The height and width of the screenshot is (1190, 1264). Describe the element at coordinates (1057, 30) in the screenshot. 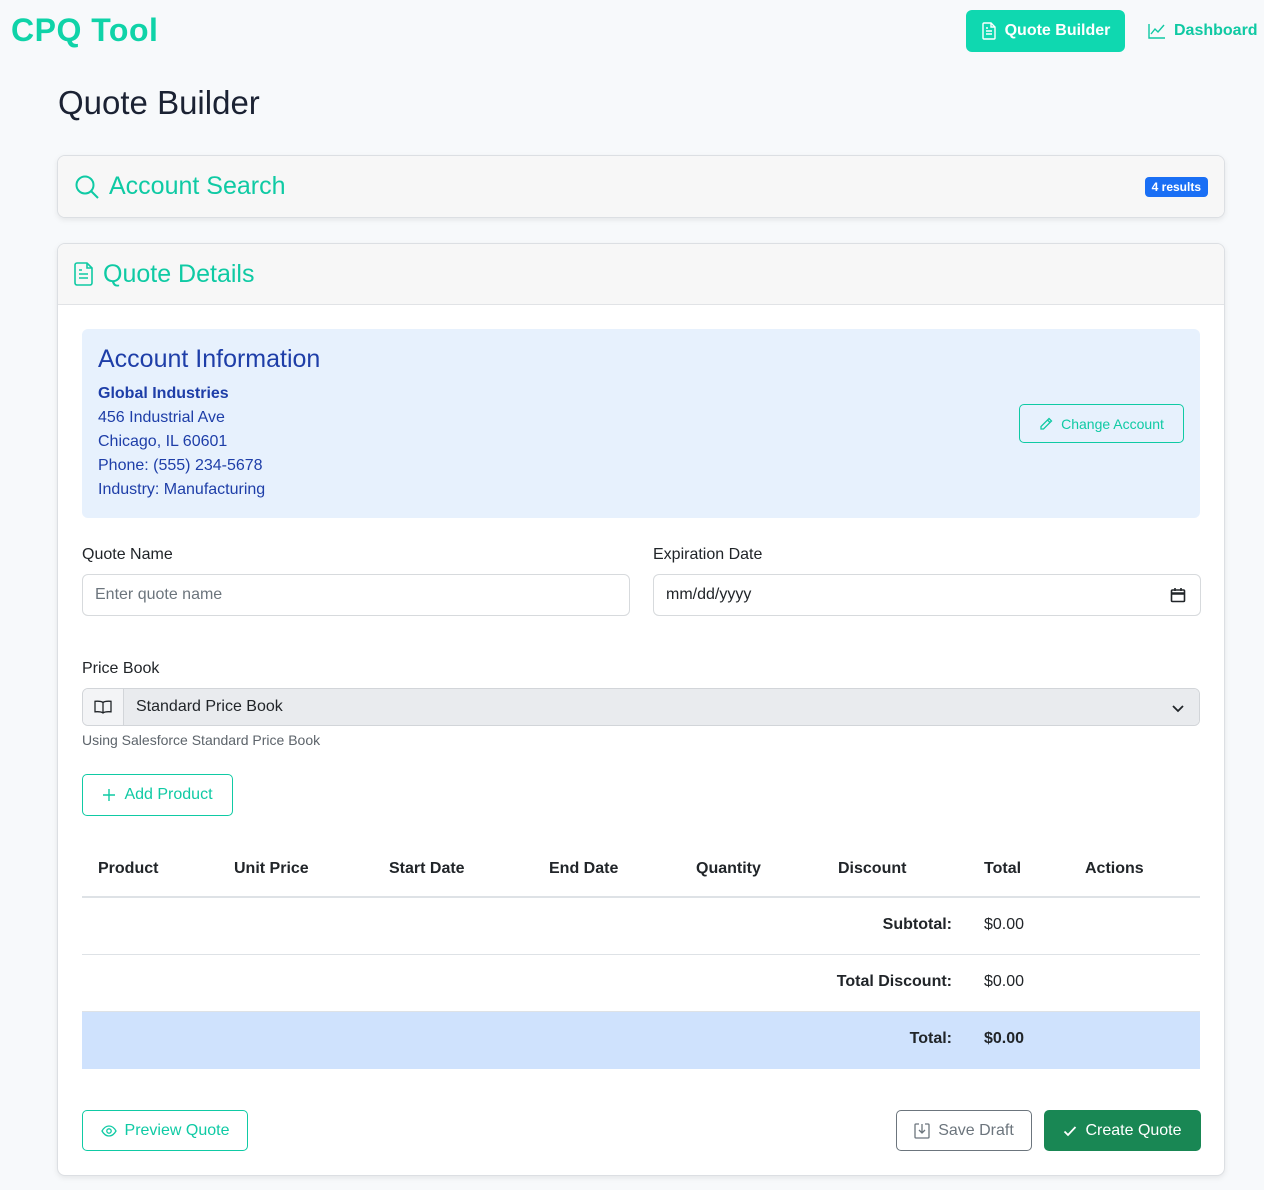

I see `nav-quote-builder-label: Quote Builder` at that location.